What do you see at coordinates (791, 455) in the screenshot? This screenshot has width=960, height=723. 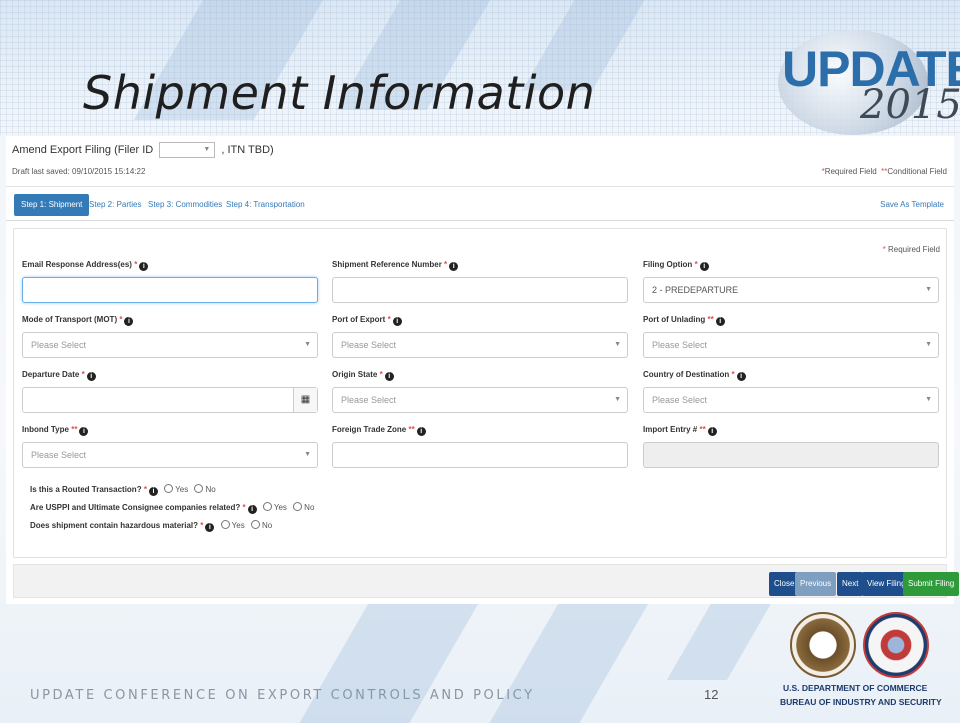 I see `import-entry-input` at bounding box center [791, 455].